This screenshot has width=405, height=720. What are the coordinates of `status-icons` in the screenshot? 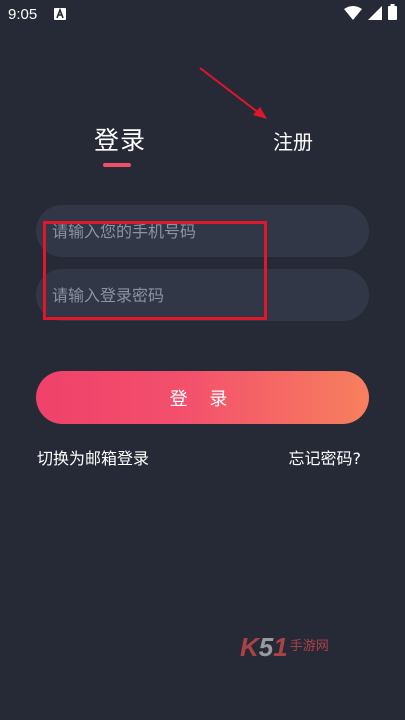 It's located at (370, 14).